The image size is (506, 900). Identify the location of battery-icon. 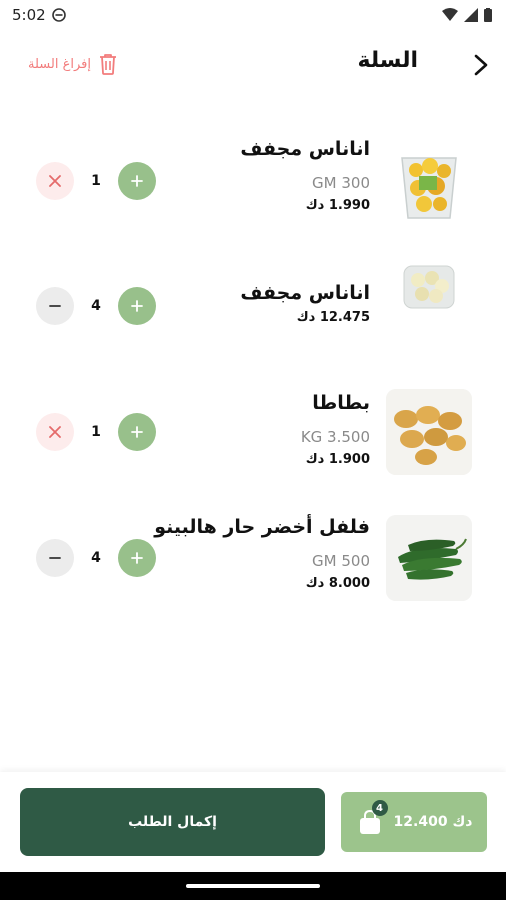
(488, 15).